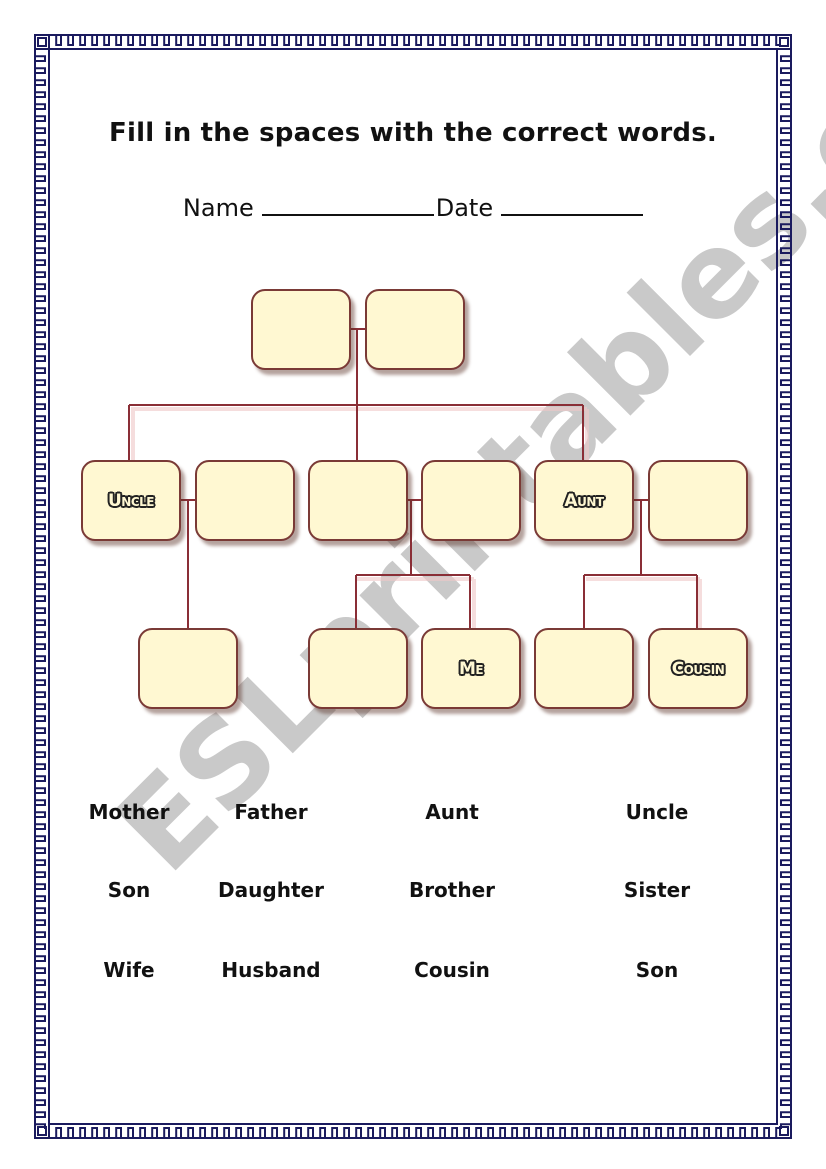 The height and width of the screenshot is (1169, 826). Describe the element at coordinates (129, 812) in the screenshot. I see `word-bank-item: Mother` at that location.